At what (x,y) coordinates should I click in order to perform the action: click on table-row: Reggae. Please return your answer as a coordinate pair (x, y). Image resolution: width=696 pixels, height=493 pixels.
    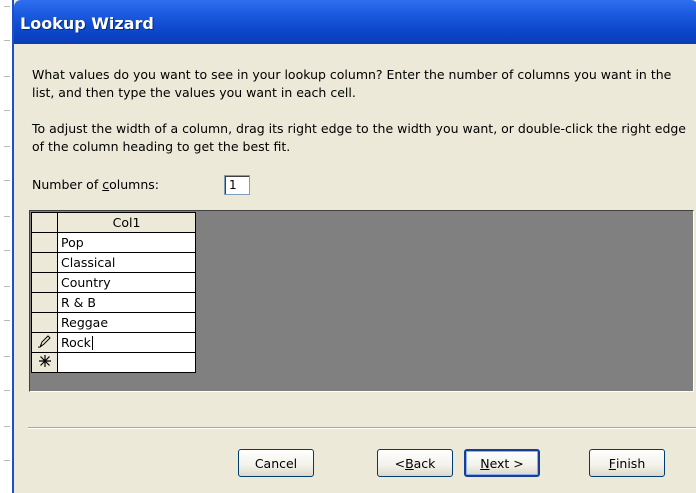
    Looking at the image, I should click on (113, 322).